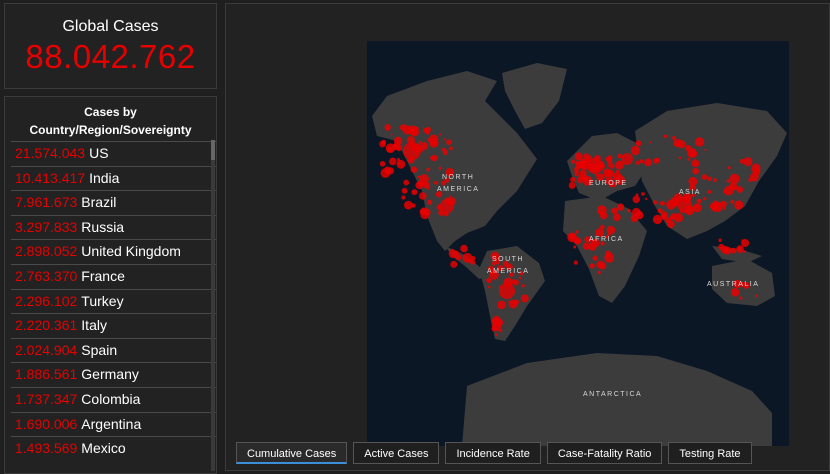  What do you see at coordinates (113, 153) in the screenshot?
I see `list-item: 21.574.043 US` at bounding box center [113, 153].